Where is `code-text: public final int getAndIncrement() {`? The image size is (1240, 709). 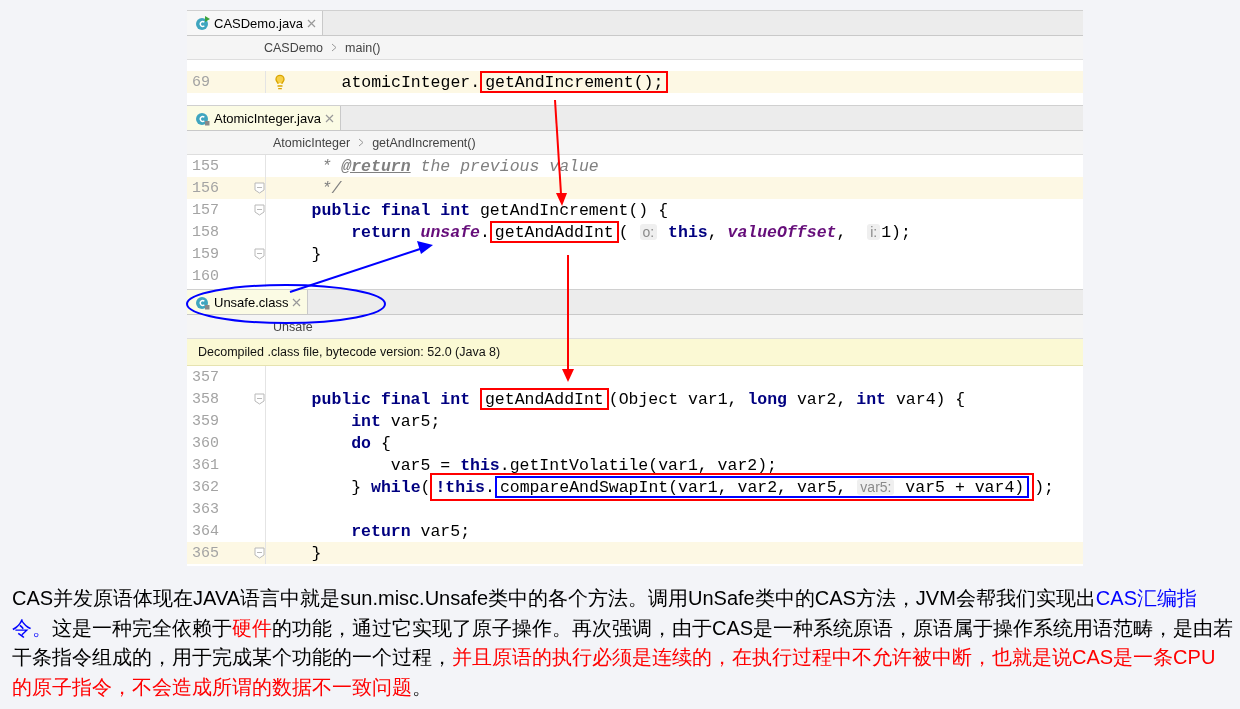
code-text: public final int getAndIncrement() { is located at coordinates (489, 210).